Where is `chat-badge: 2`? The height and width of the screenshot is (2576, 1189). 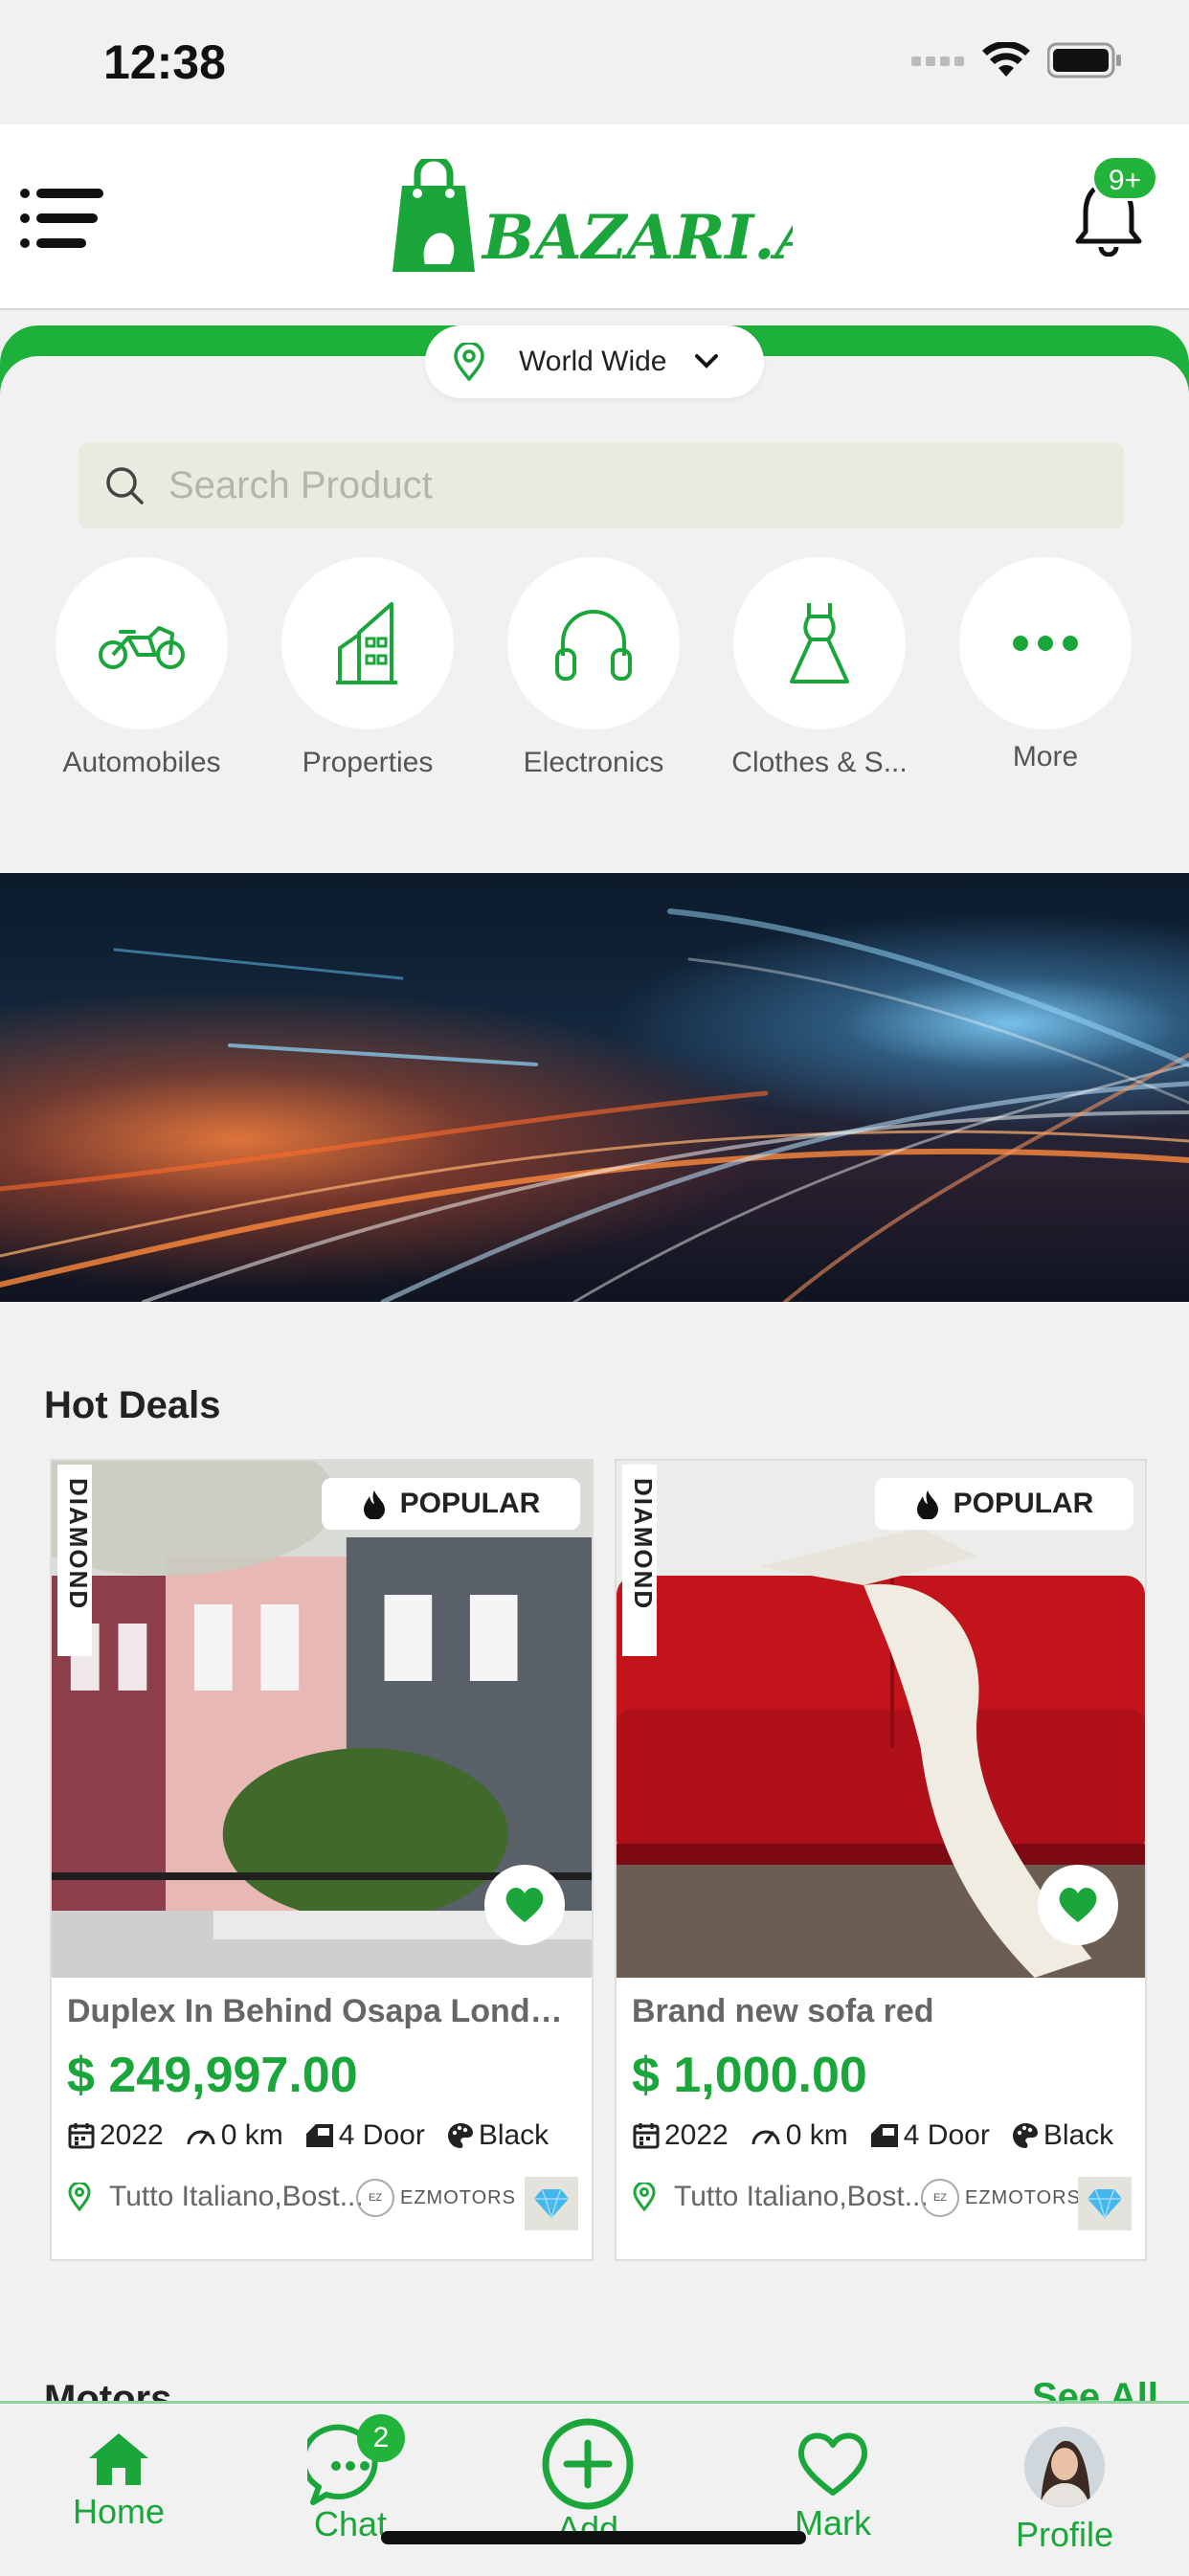
chat-badge: 2 is located at coordinates (381, 2438).